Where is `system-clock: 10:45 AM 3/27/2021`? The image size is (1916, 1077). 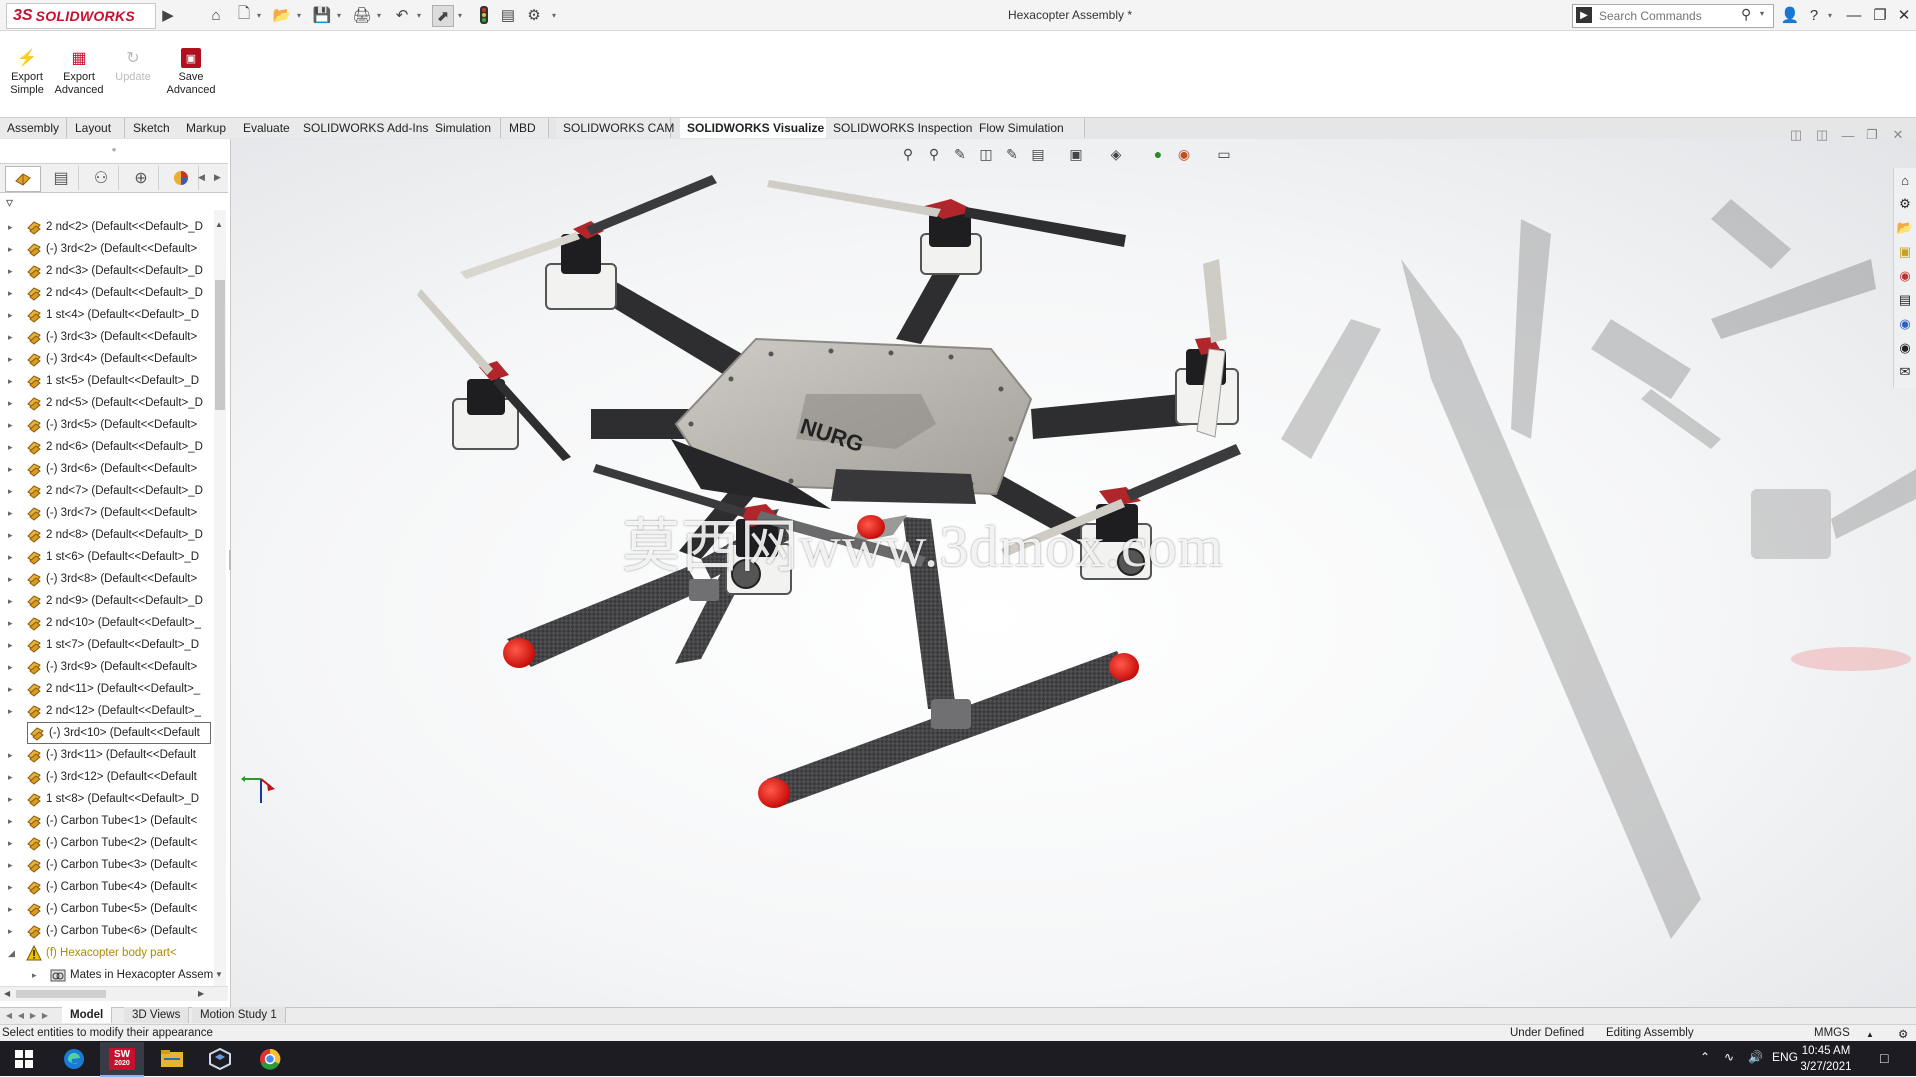 system-clock: 10:45 AM 3/27/2021 is located at coordinates (1826, 1059).